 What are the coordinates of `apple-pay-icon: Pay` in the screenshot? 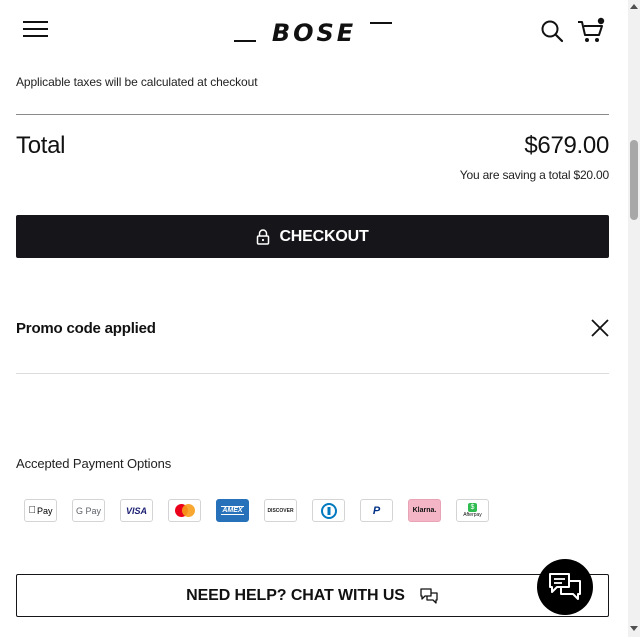 It's located at (40, 510).